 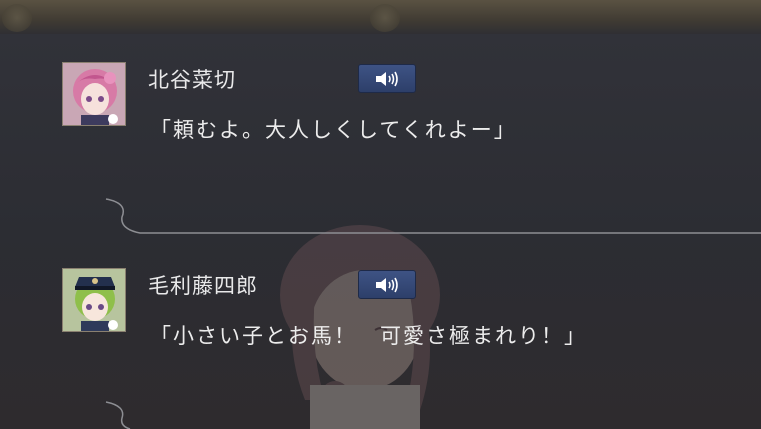 I want to click on speaker-name: 北谷菜切, so click(x=192, y=80).